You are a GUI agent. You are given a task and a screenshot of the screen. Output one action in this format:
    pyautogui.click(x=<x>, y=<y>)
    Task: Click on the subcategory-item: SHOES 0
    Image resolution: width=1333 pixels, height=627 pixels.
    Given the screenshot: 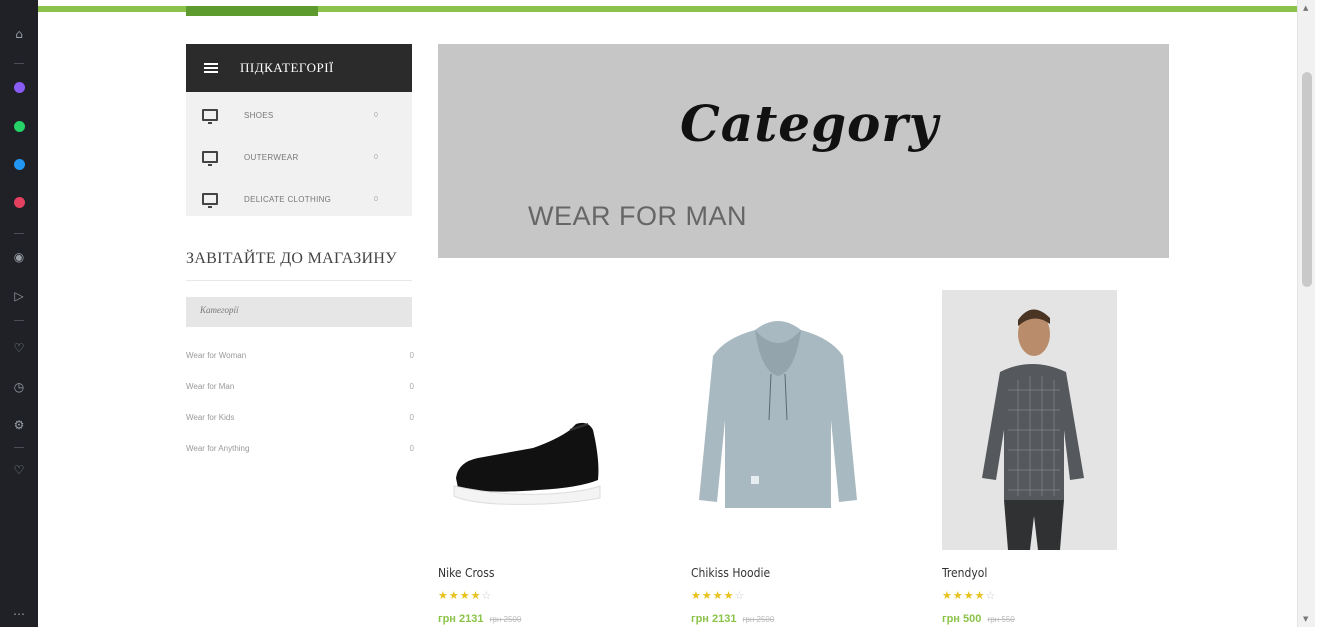 What is the action you would take?
    pyautogui.click(x=299, y=115)
    